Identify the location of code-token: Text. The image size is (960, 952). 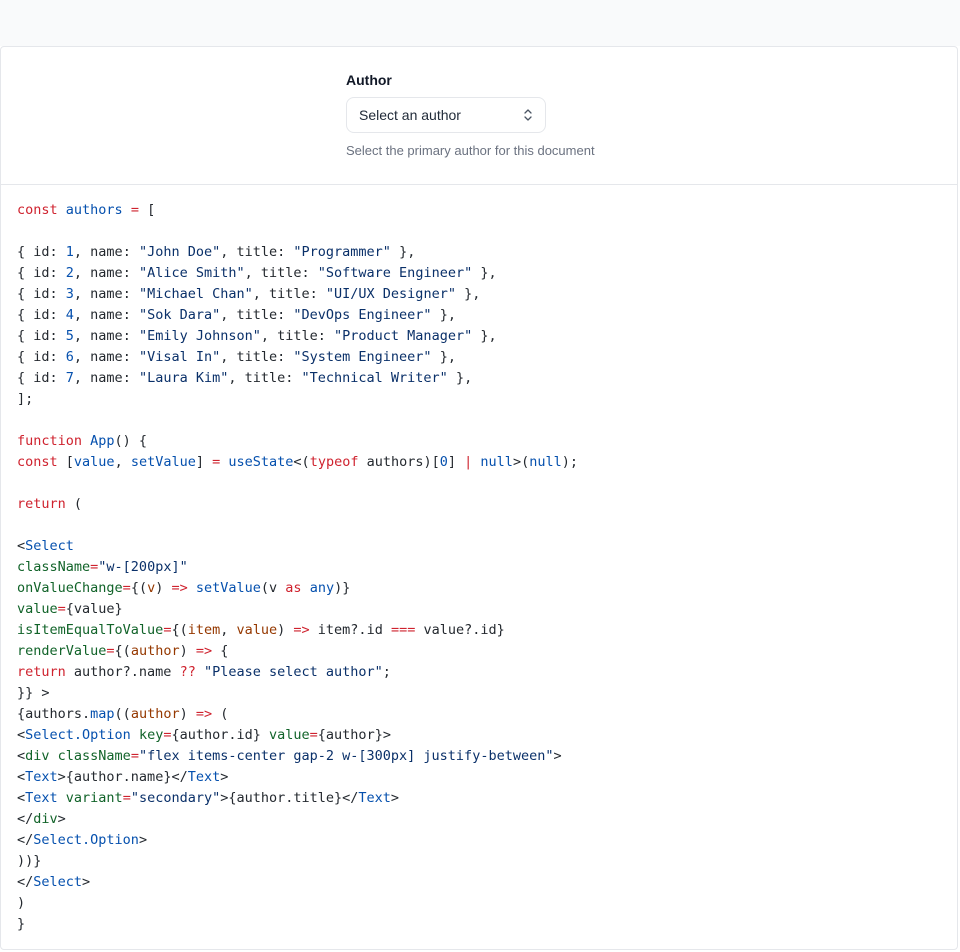
(45, 798).